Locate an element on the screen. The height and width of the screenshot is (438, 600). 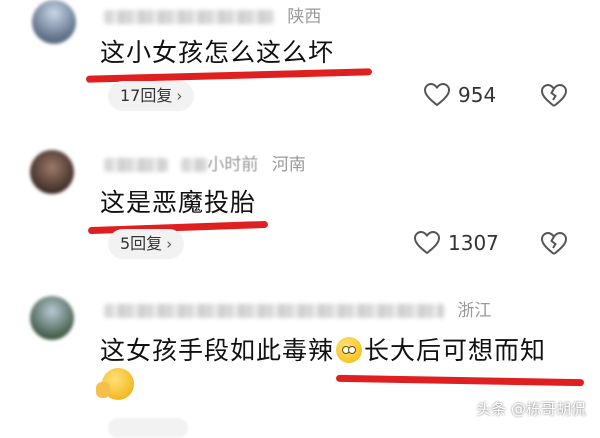
reply-button: 17回复 › is located at coordinates (151, 96).